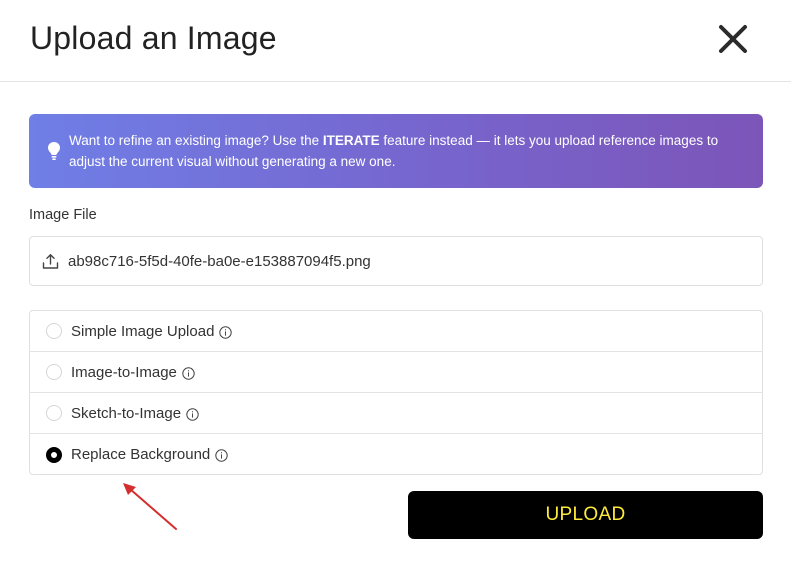 The image size is (791, 565). What do you see at coordinates (351, 140) in the screenshot?
I see `iterate-keyword: ITERATE` at bounding box center [351, 140].